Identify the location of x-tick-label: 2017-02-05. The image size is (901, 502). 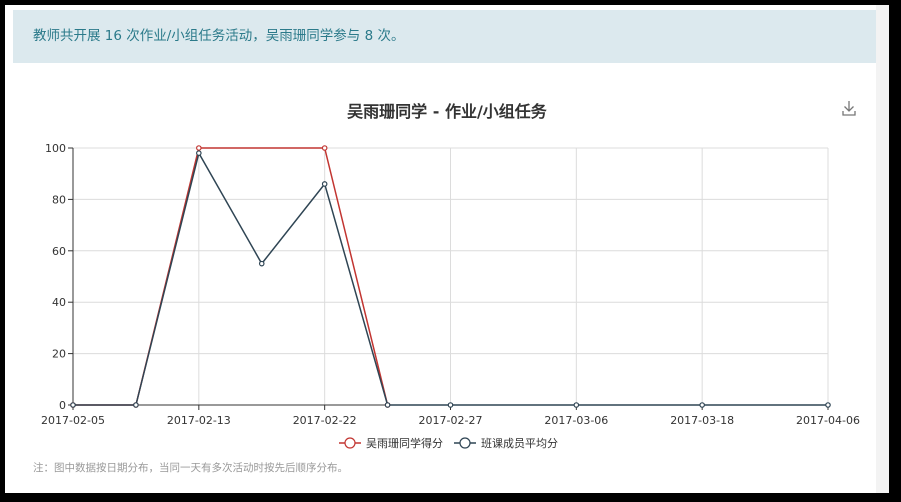
(73, 420).